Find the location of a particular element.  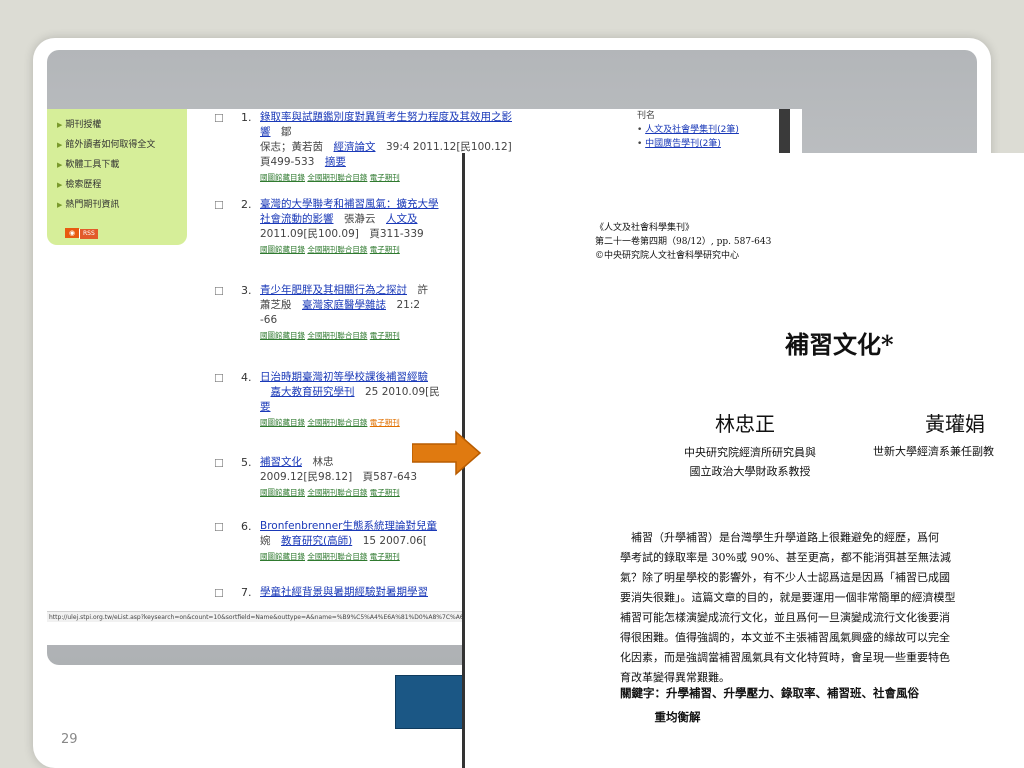

summary-link: 要 is located at coordinates (265, 407).